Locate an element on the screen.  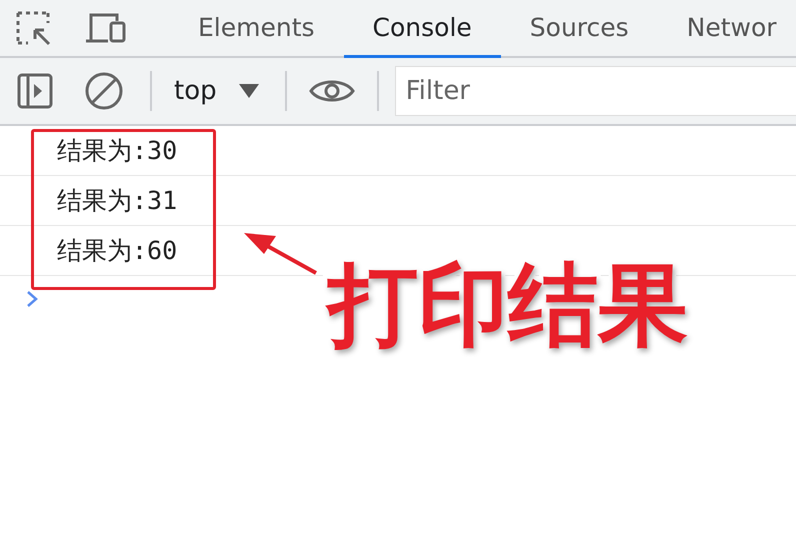
panel-tab: Elements is located at coordinates (256, 29).